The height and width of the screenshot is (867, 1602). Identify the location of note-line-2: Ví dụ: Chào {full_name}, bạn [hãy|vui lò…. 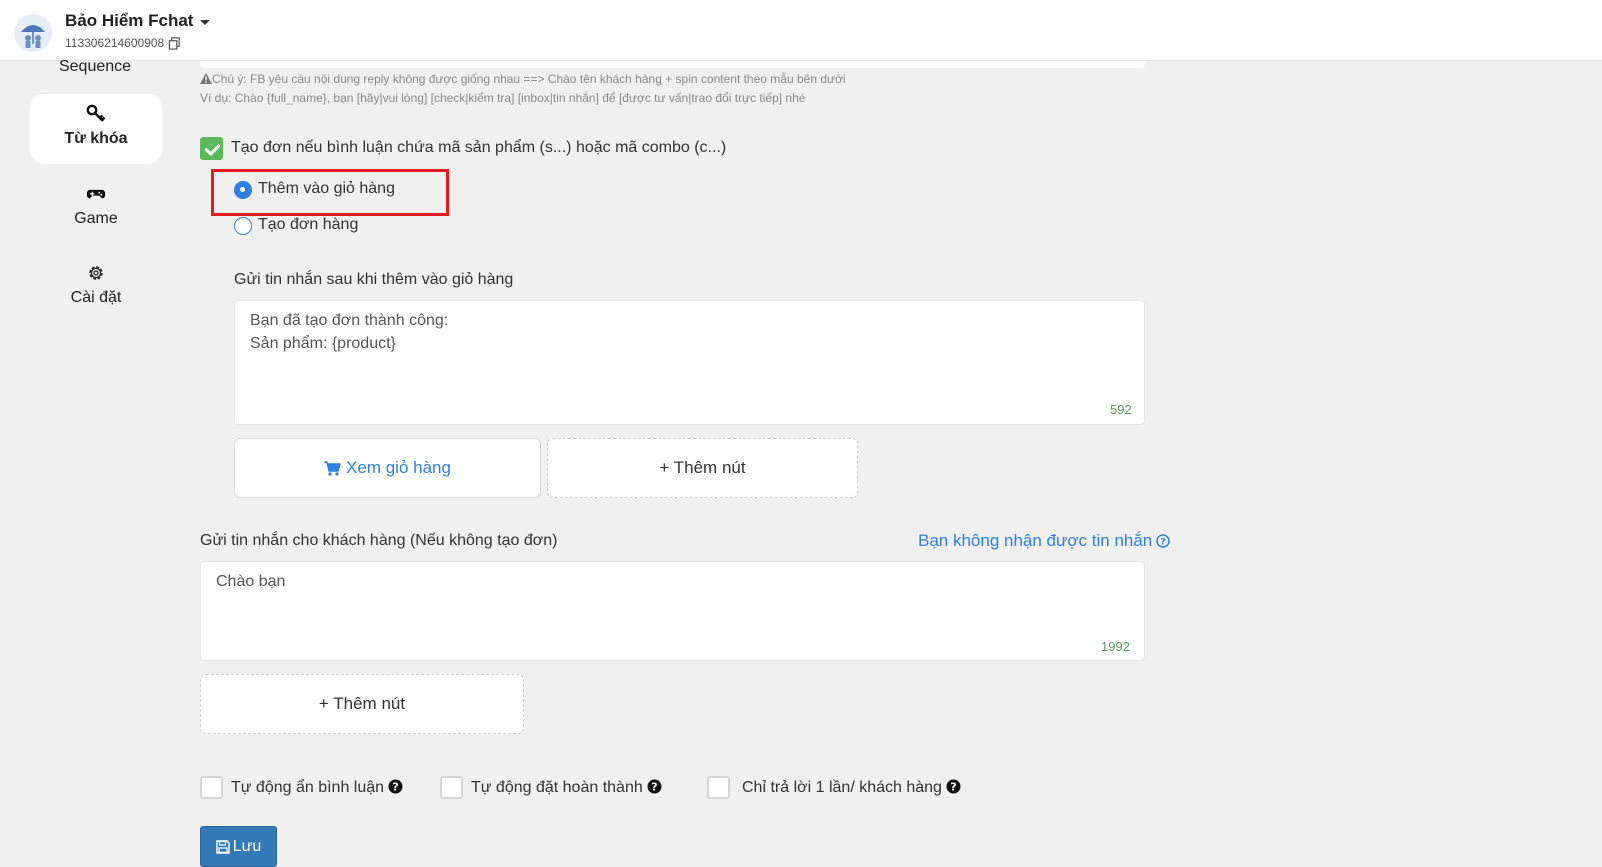
(503, 98).